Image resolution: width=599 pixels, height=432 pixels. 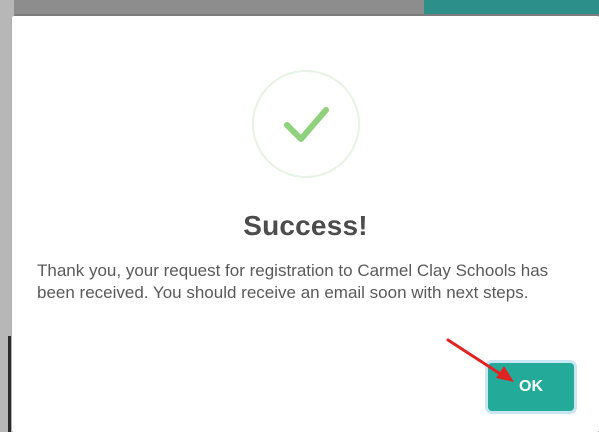 I want to click on success-icon-circle, so click(x=306, y=124).